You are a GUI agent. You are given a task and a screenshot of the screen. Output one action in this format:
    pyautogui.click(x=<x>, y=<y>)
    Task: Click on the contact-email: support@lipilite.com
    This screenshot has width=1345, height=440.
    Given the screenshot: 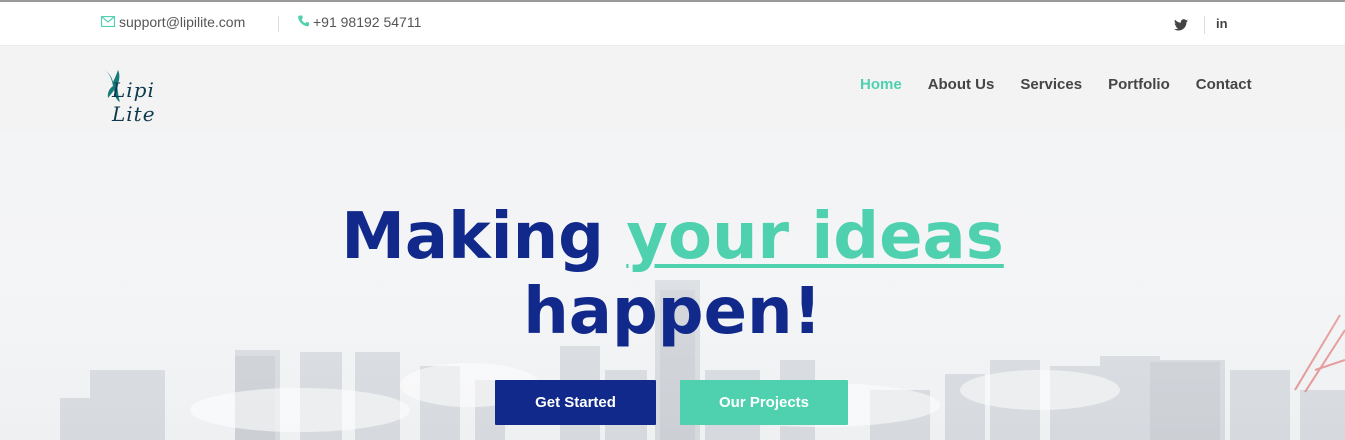 What is the action you would take?
    pyautogui.click(x=173, y=22)
    